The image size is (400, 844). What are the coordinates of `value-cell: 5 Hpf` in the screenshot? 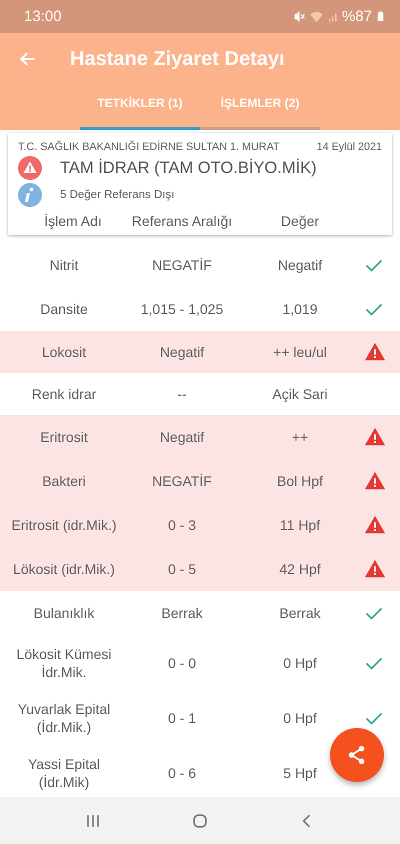 It's located at (300, 773).